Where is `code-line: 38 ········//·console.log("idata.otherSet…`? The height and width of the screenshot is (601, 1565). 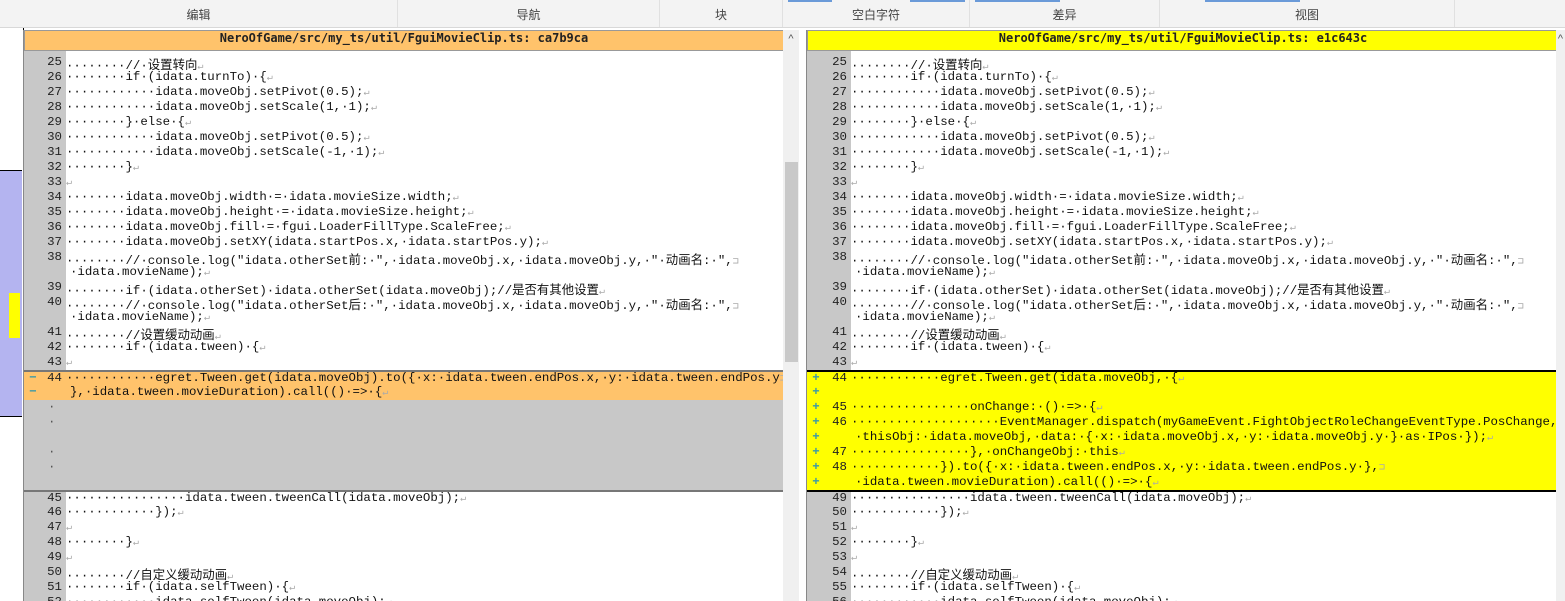 code-line: 38 ········//·console.log("idata.otherSet… is located at coordinates (404, 259).